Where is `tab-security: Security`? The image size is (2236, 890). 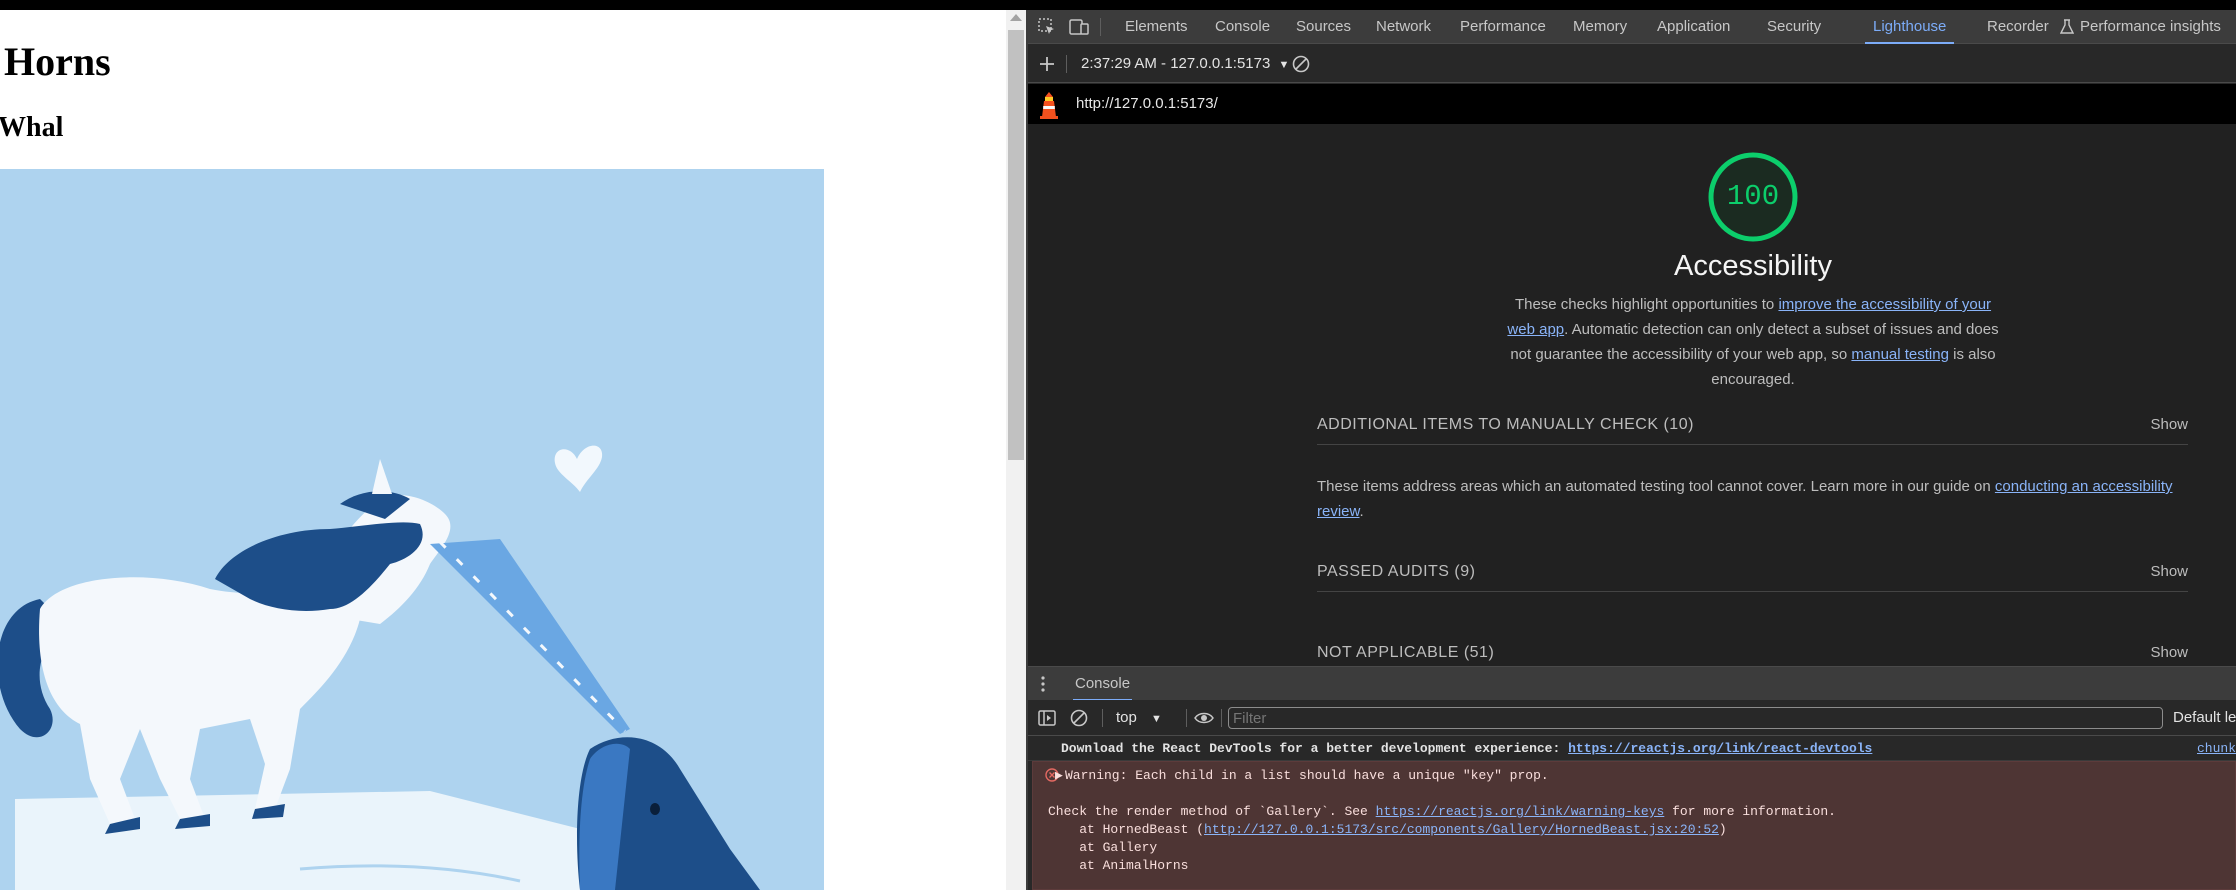 tab-security: Security is located at coordinates (1794, 27).